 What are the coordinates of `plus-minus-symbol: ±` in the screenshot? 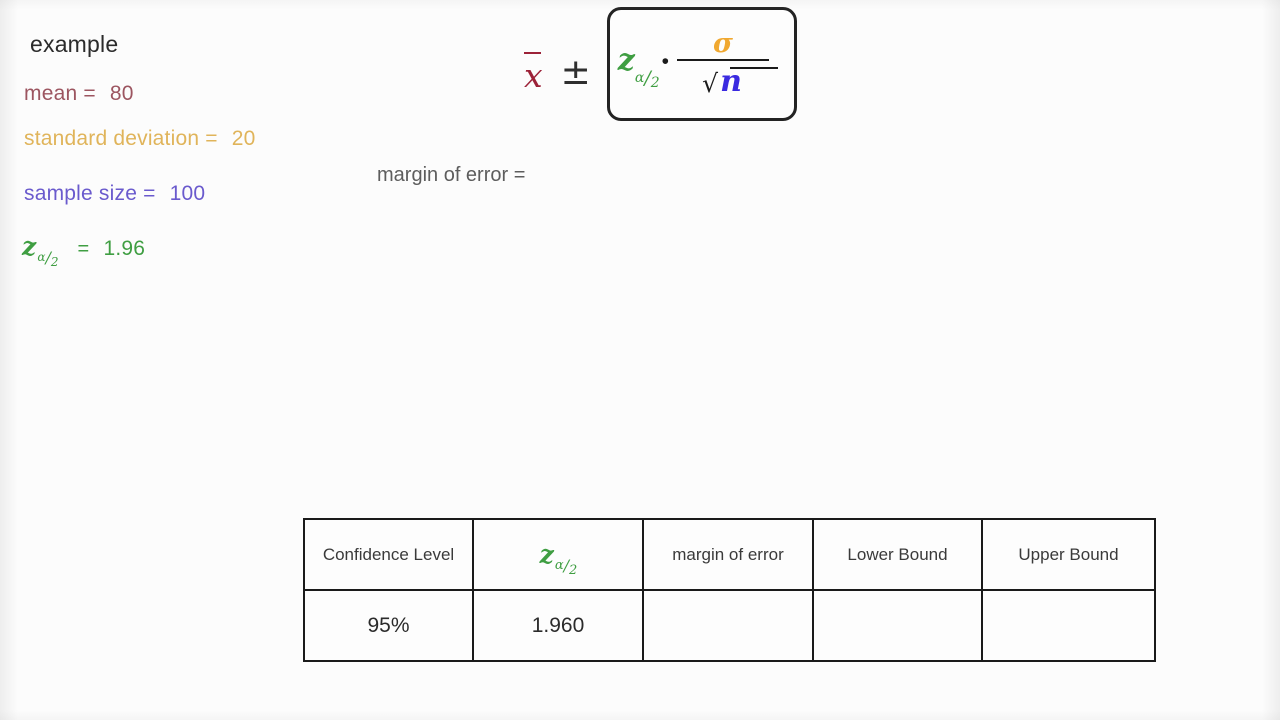 It's located at (575, 72).